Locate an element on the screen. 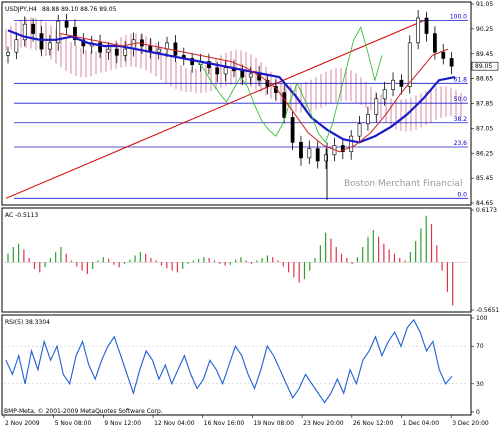  x-tick-label: 12 Nov 04:00 is located at coordinates (174, 423).